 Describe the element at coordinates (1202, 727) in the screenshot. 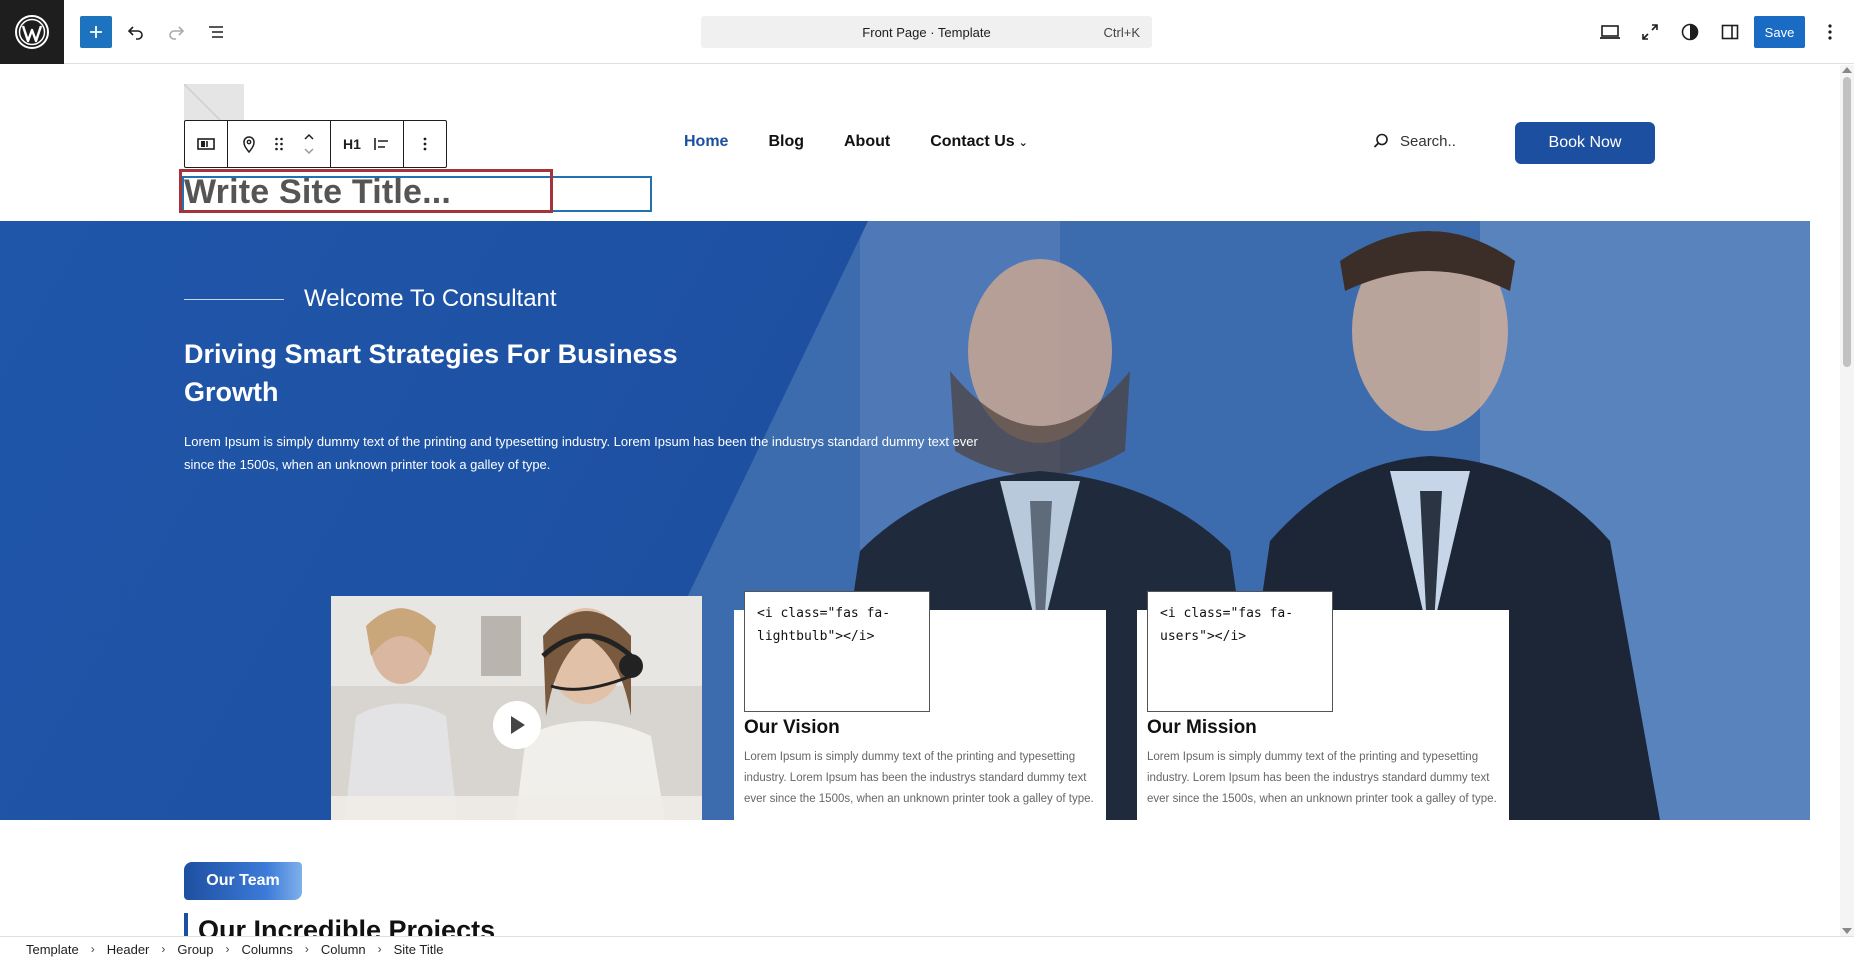

I see `mission-title: Our Mission` at that location.